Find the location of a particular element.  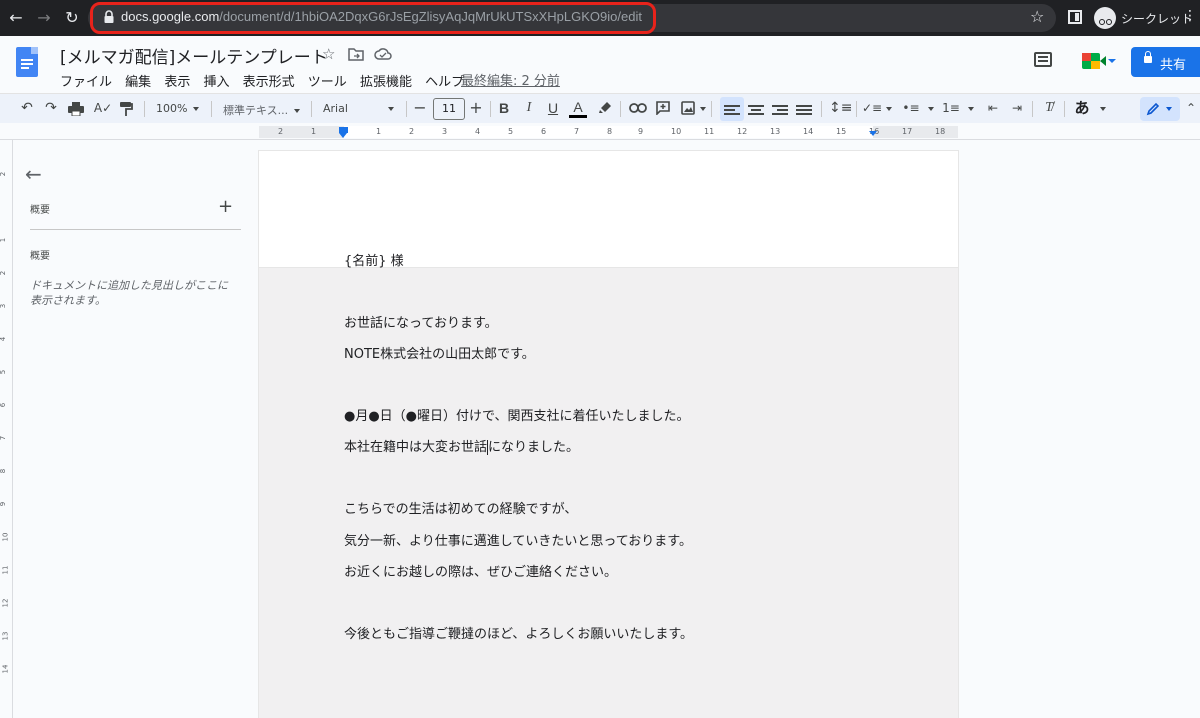

checklist-icon: ✓≡ is located at coordinates (872, 108).